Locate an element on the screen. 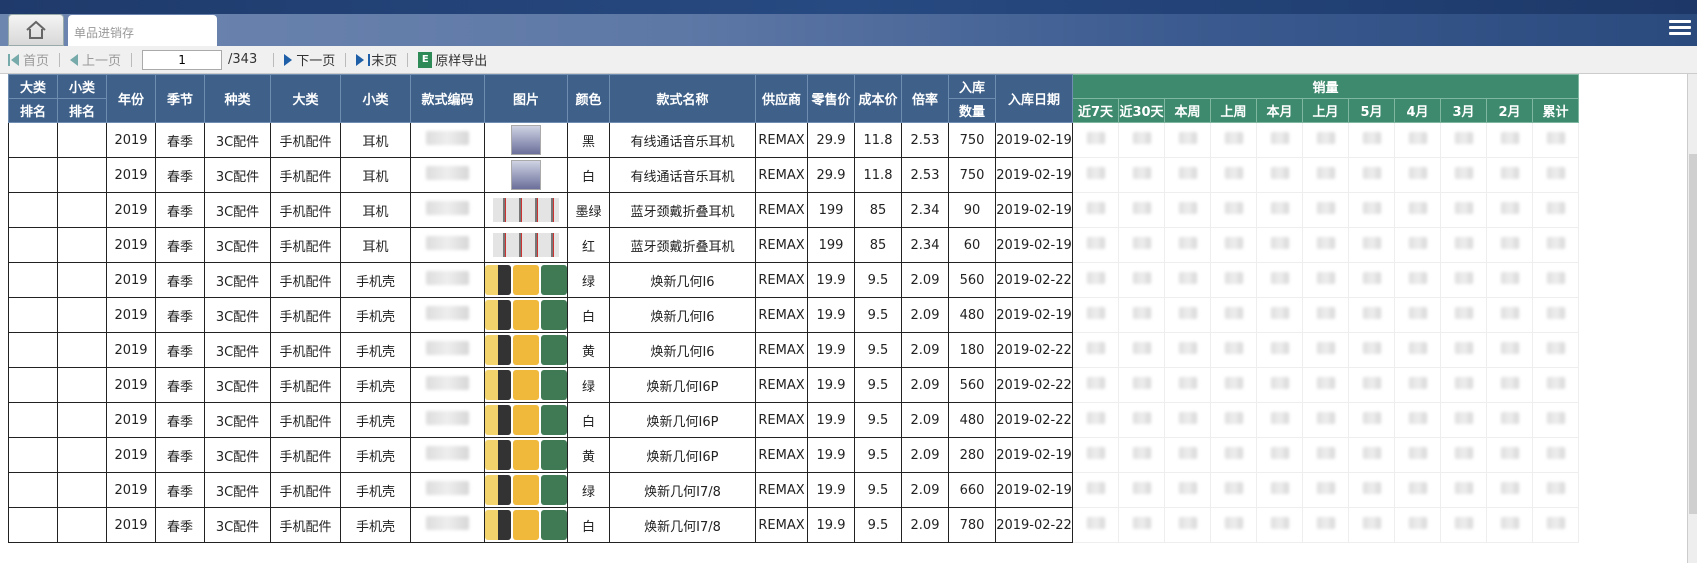  cell-retail: 19.9 is located at coordinates (831, 420).